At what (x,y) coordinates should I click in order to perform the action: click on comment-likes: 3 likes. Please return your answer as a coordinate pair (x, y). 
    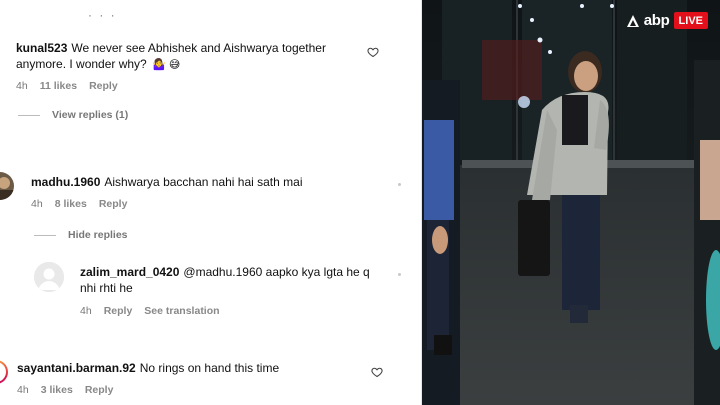
    Looking at the image, I should click on (57, 390).